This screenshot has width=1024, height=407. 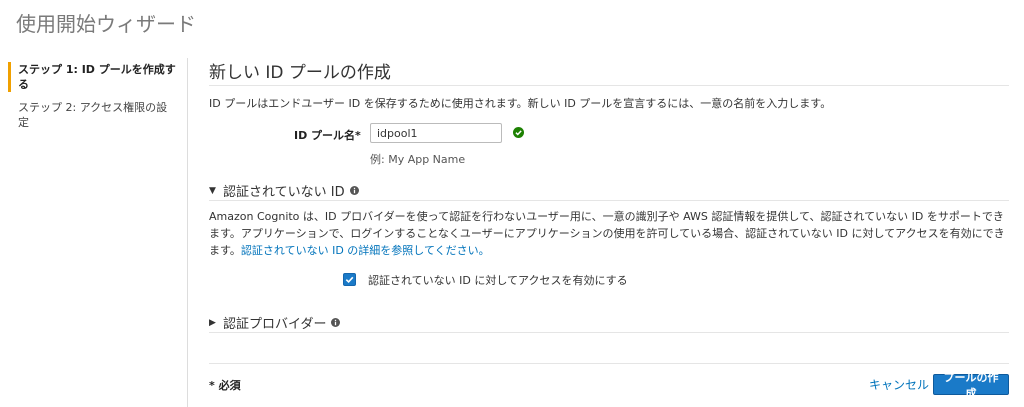 I want to click on pool-name-hint: 例: My App Name, so click(x=418, y=159).